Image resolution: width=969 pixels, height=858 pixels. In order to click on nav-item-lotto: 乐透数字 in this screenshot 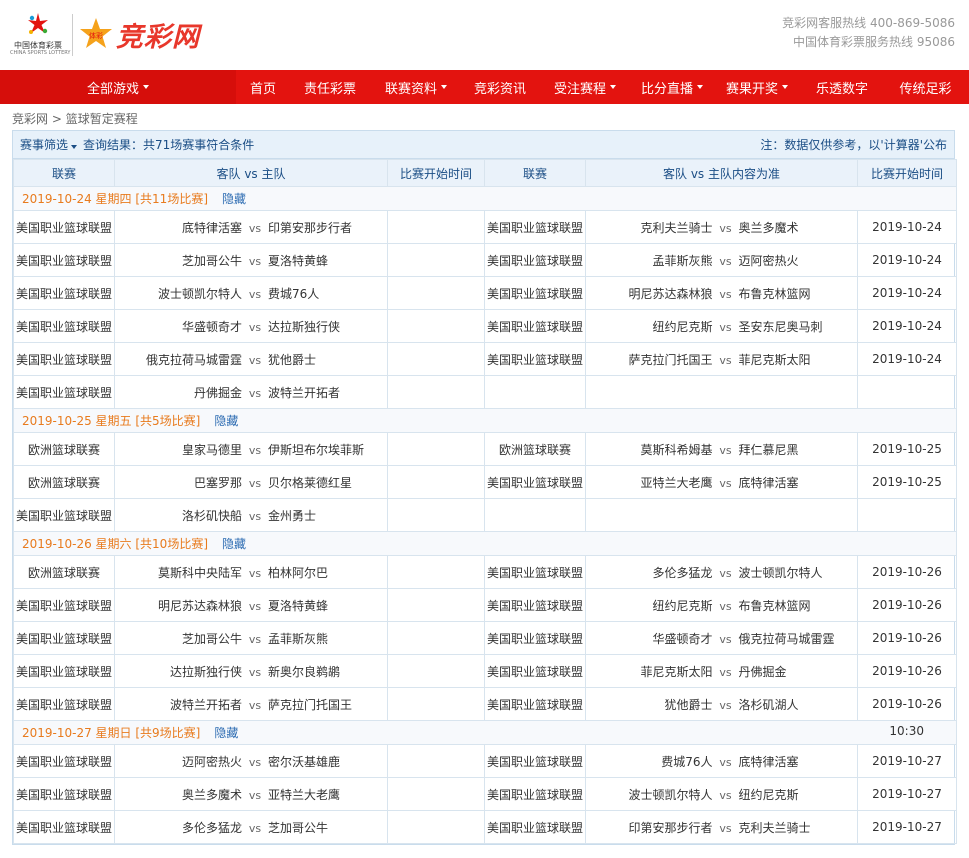, I will do `click(842, 87)`.